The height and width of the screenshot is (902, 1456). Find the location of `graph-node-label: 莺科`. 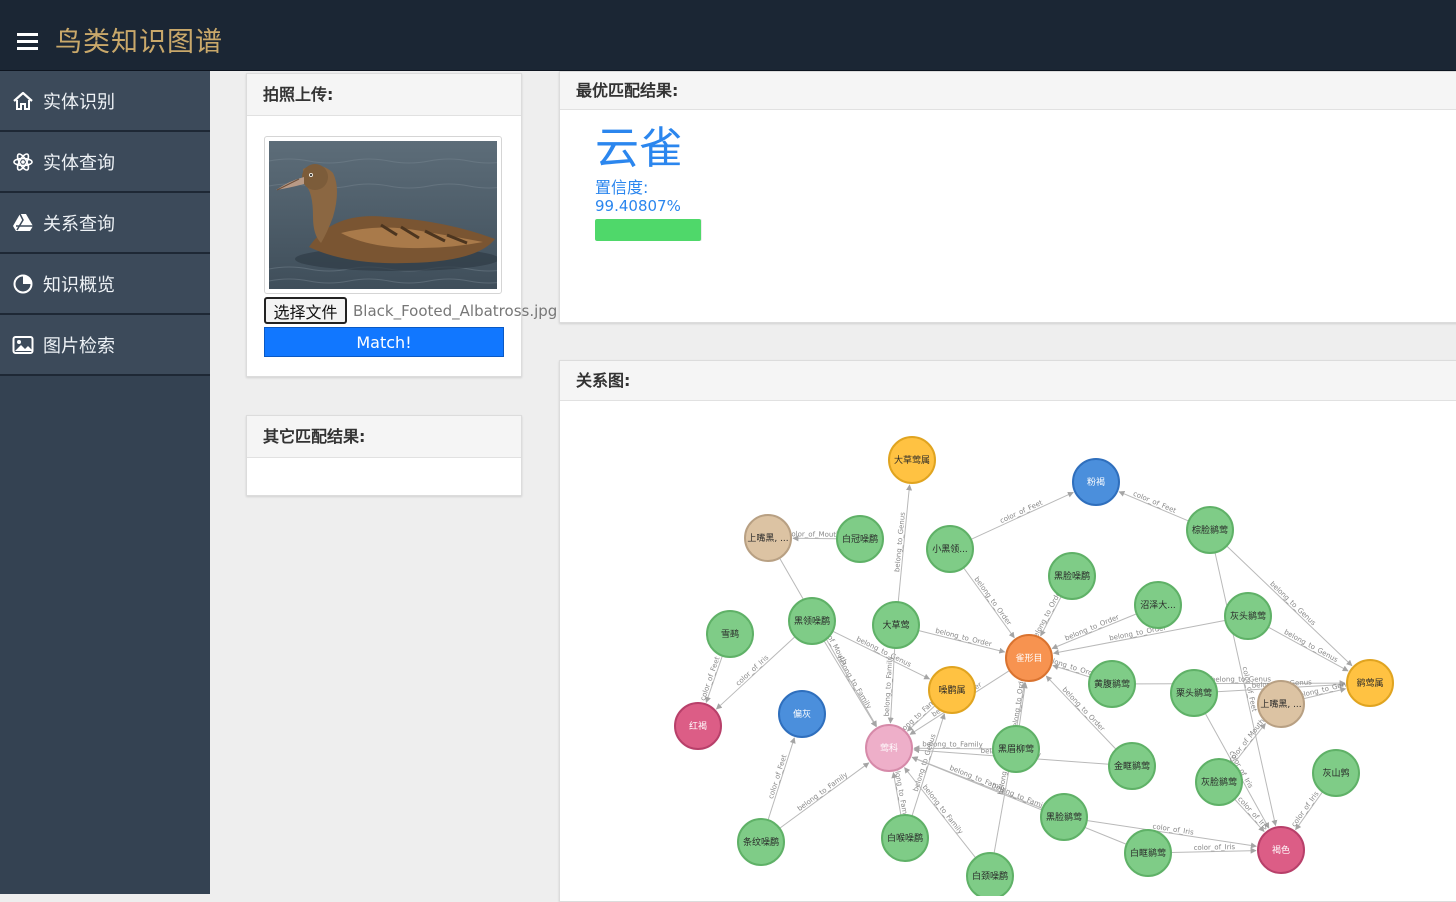

graph-node-label: 莺科 is located at coordinates (889, 748).